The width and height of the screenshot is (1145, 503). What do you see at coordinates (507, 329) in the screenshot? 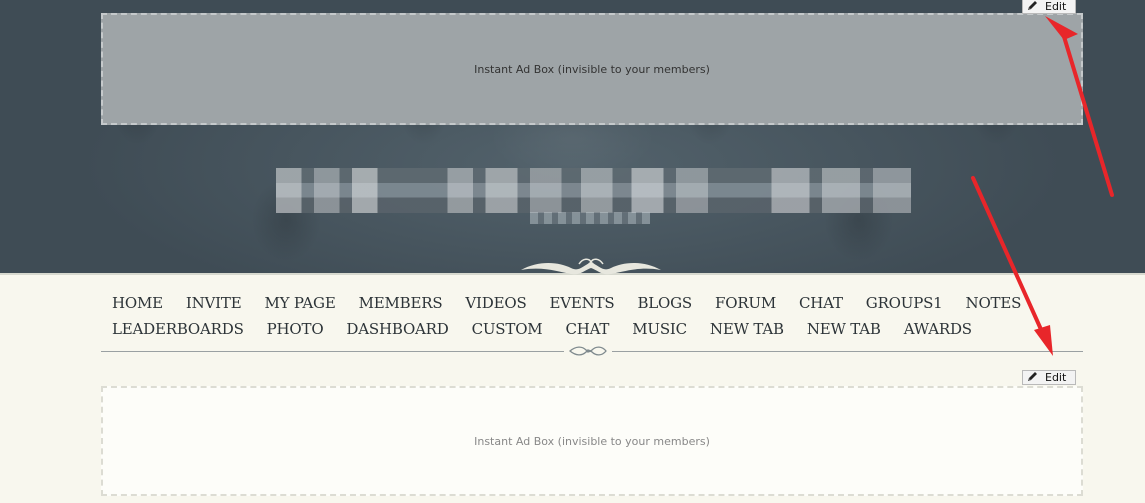
I see `nav-item-custom: CUSTOM` at bounding box center [507, 329].